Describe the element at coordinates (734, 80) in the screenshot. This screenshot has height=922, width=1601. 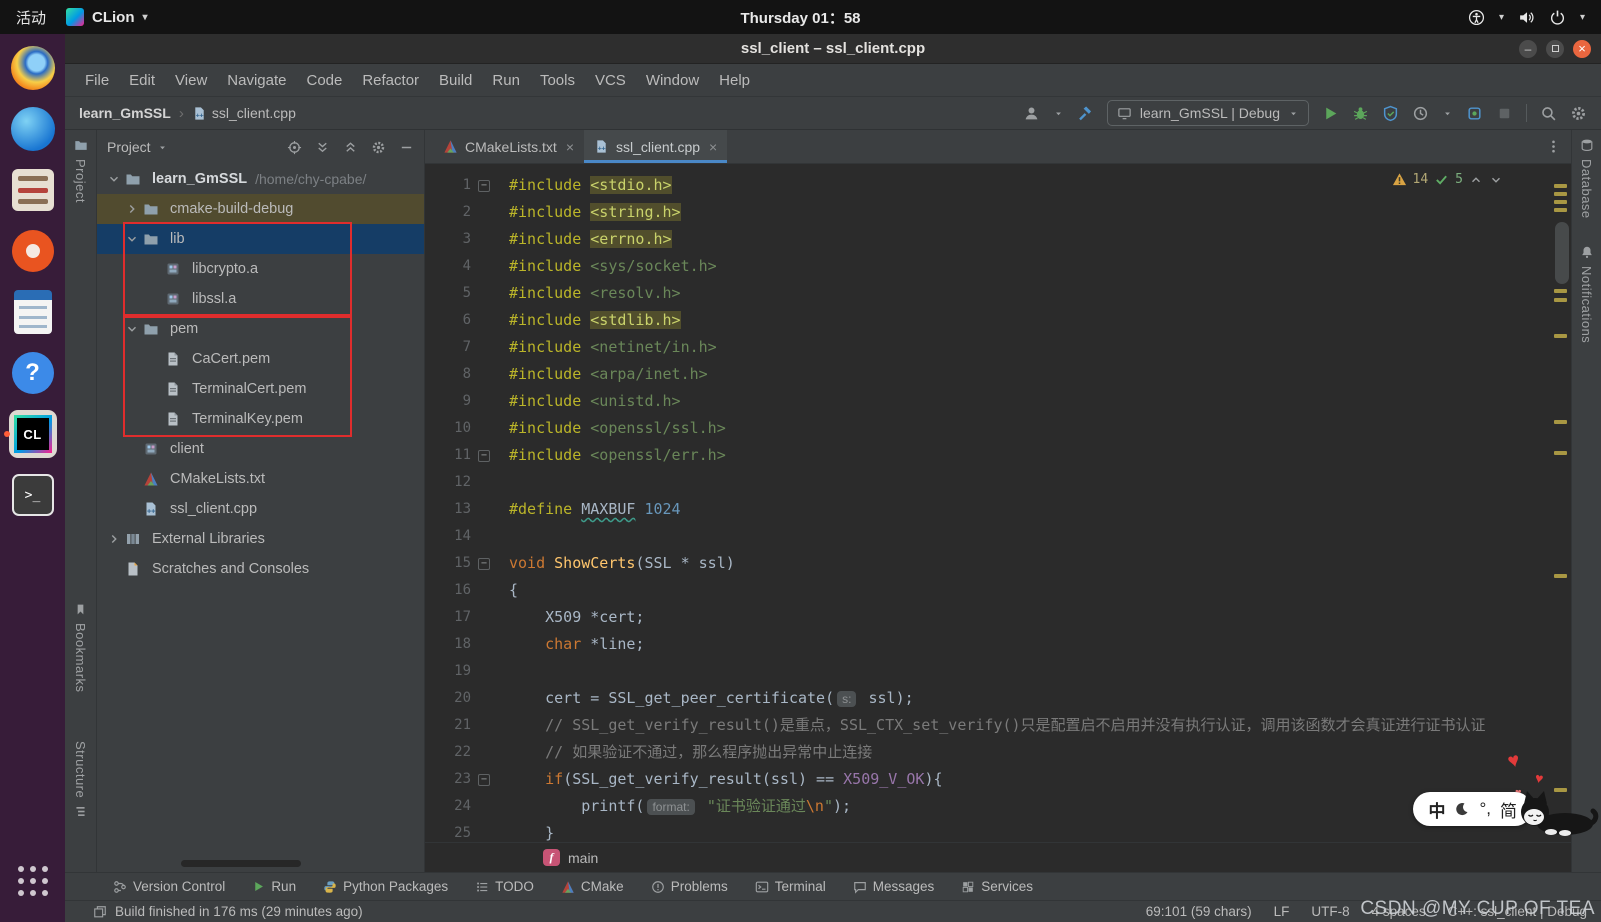
I see `menu-help: Help` at that location.